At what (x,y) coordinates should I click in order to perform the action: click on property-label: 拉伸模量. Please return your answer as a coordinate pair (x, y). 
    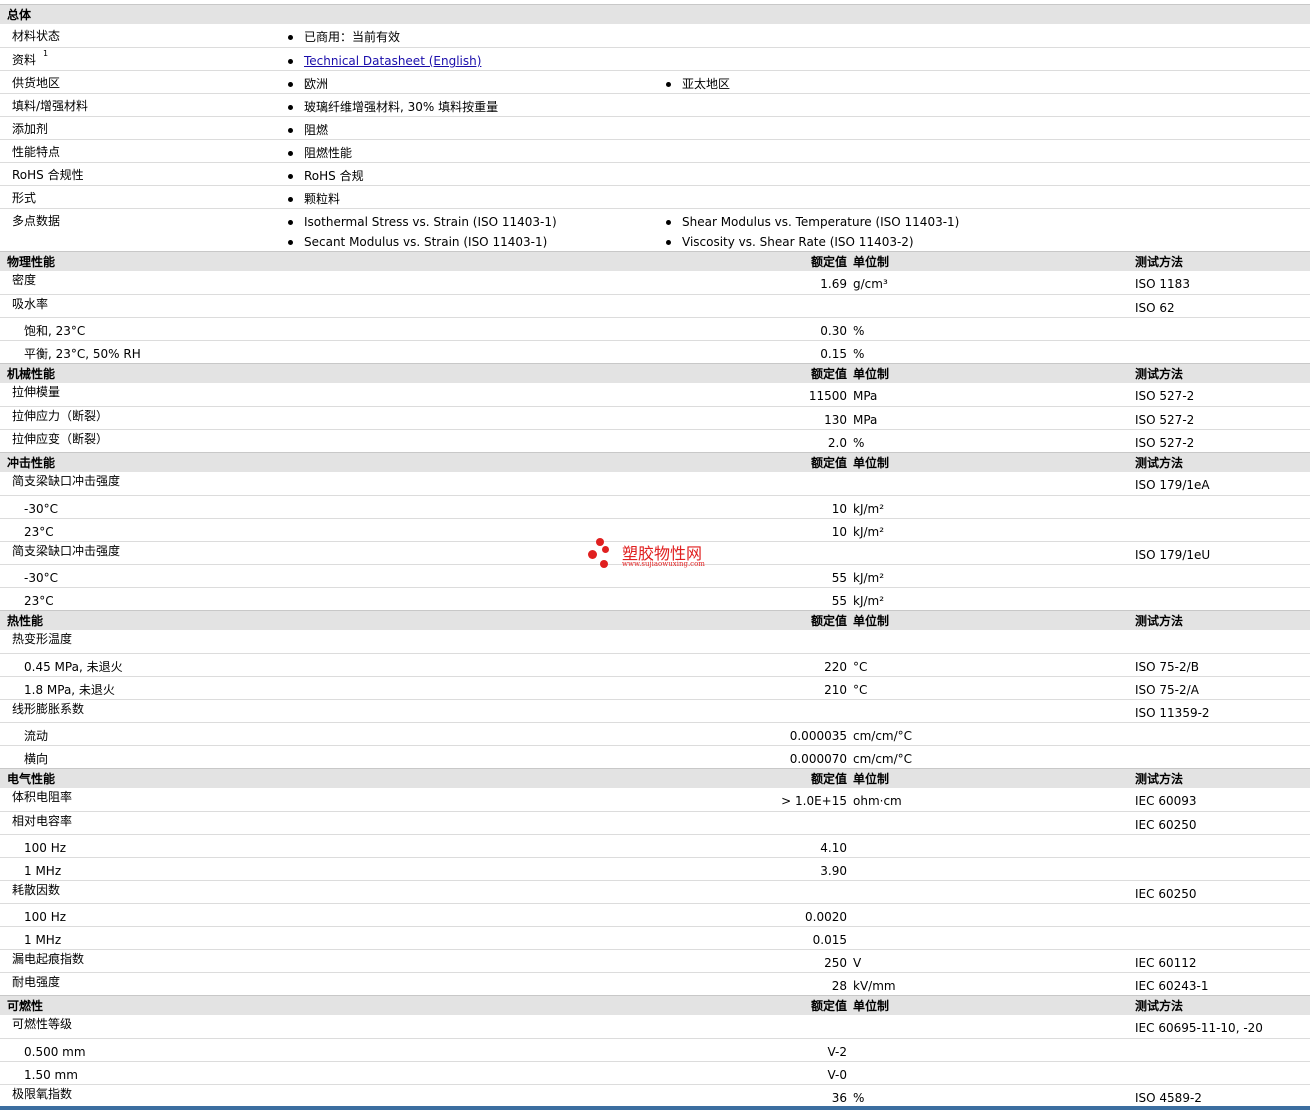
    Looking at the image, I should click on (36, 392).